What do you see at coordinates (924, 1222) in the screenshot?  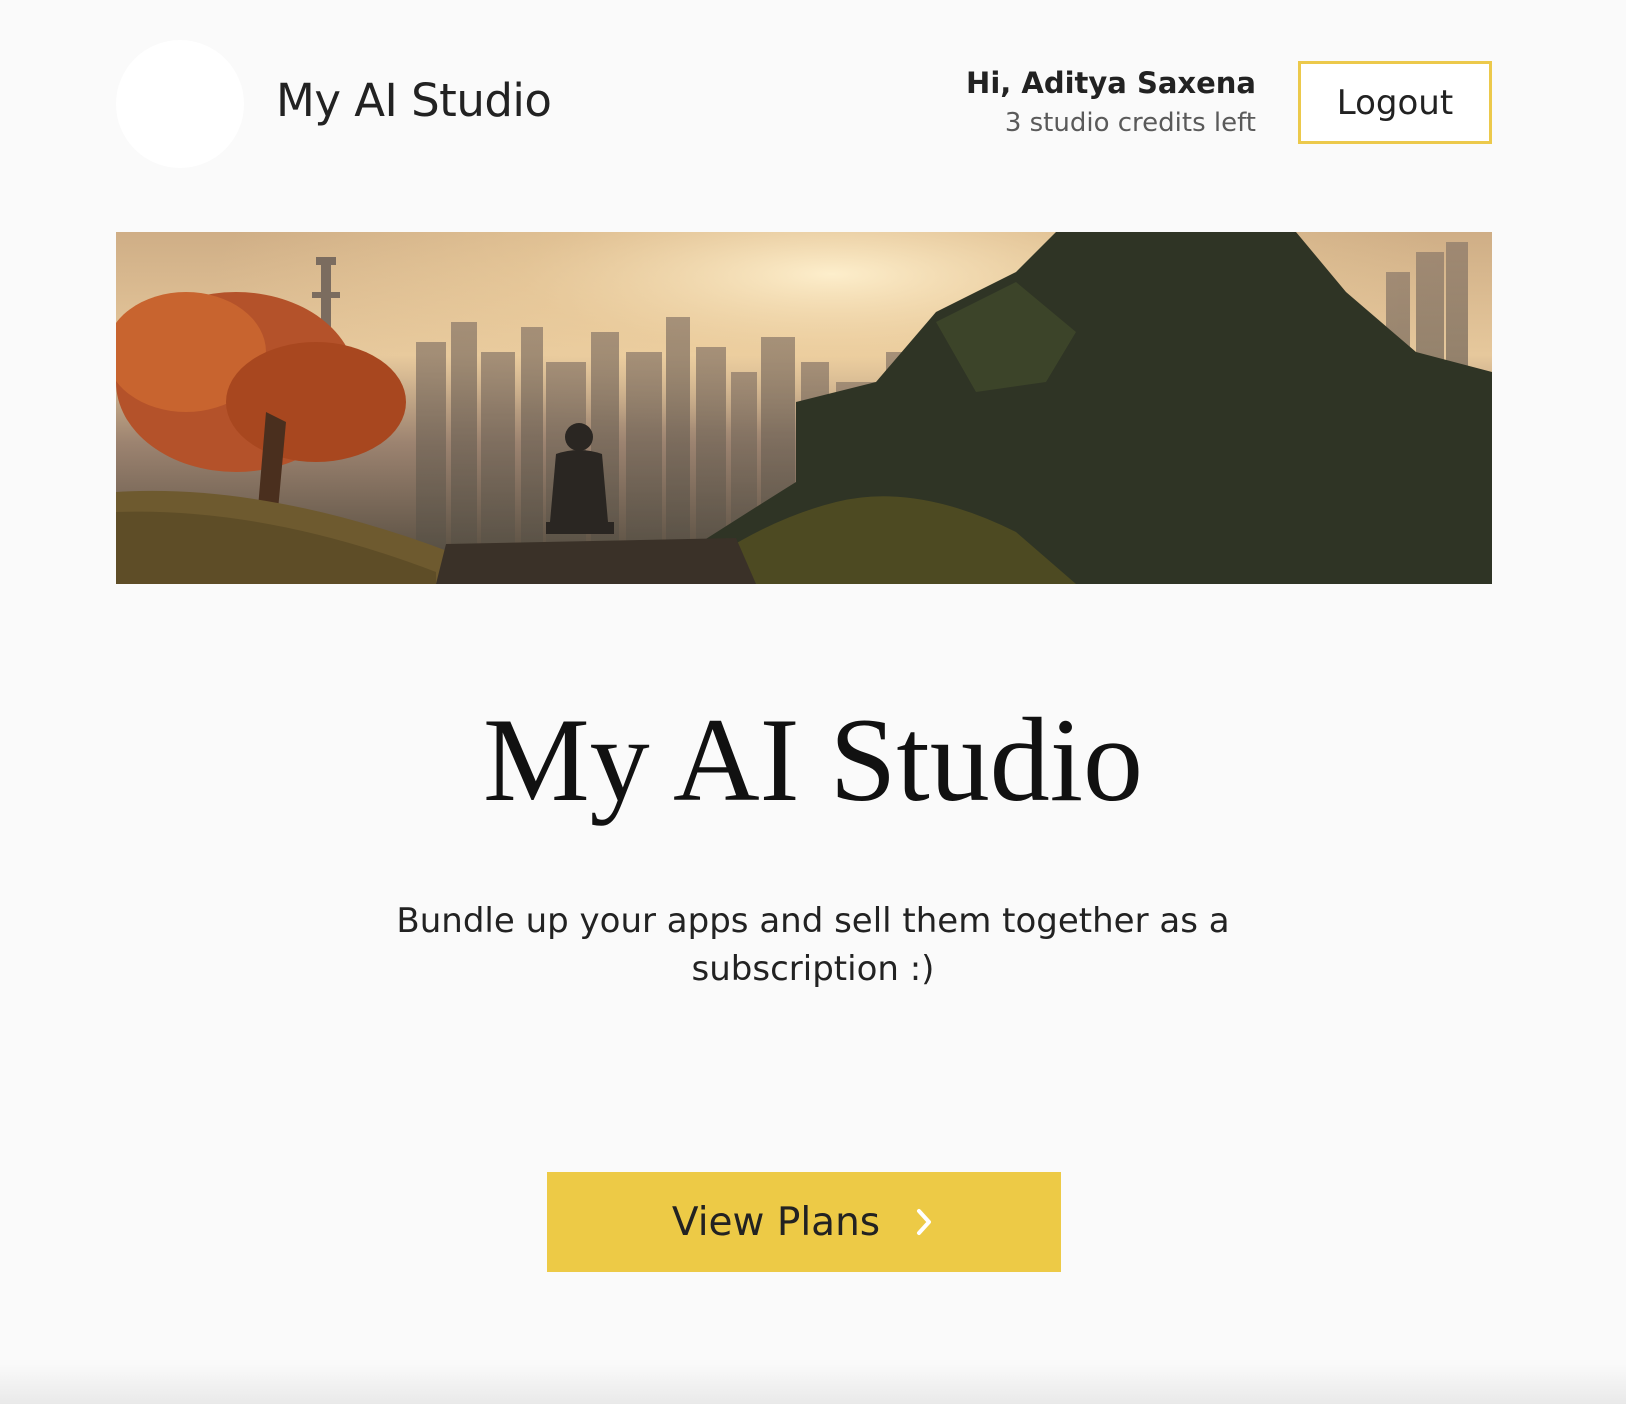 I see `chevron-right-icon` at bounding box center [924, 1222].